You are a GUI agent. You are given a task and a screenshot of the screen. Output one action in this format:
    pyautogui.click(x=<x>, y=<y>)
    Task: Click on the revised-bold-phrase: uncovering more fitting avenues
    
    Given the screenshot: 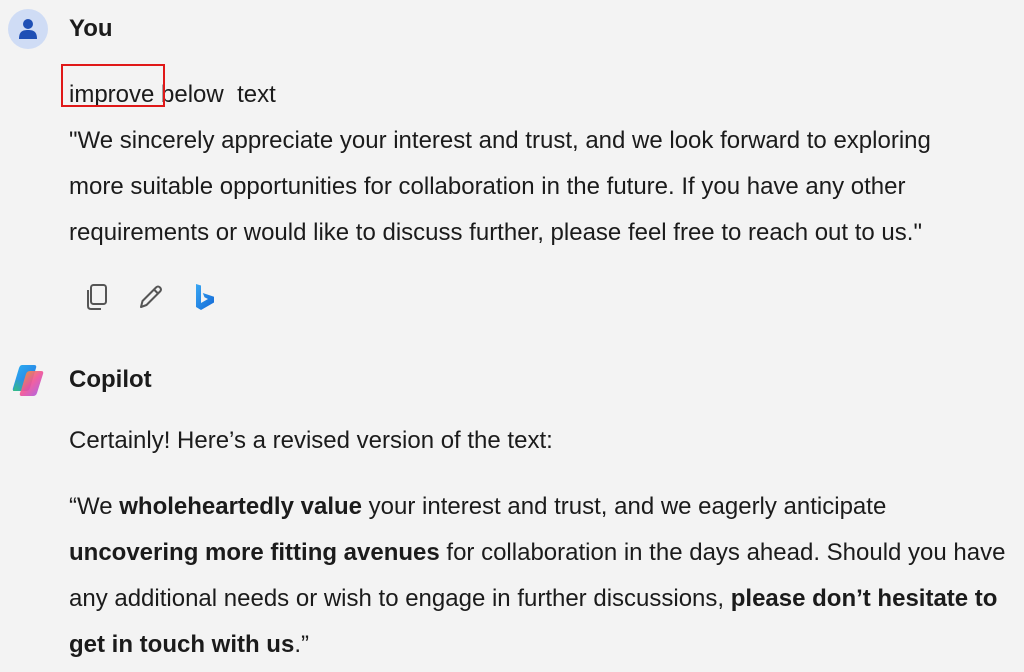 What is the action you would take?
    pyautogui.click(x=254, y=552)
    